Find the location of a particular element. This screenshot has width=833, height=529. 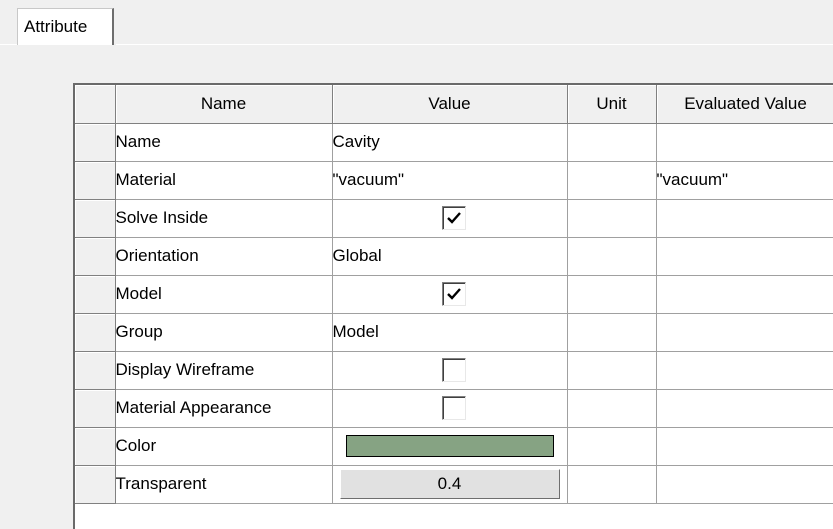

property-value-cell: 0.4 is located at coordinates (450, 484).